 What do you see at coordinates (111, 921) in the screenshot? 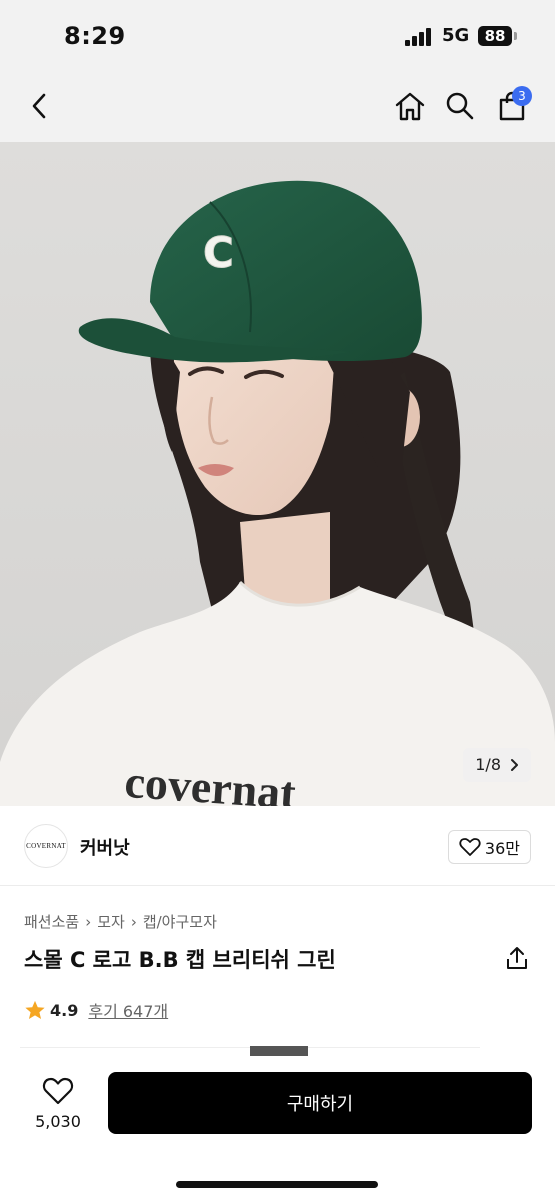
I see `breadcrumb-item: 모자` at bounding box center [111, 921].